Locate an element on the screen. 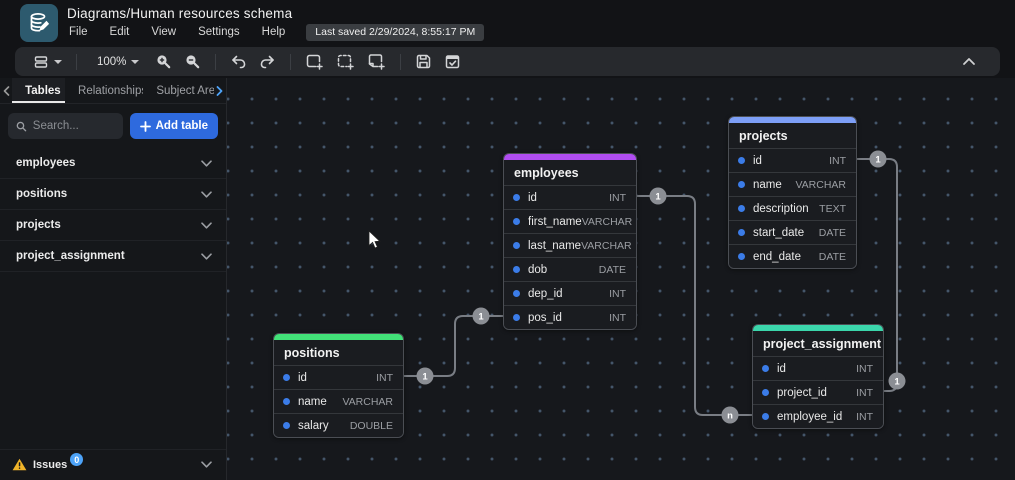 The image size is (1015, 480). save-button is located at coordinates (423, 61).